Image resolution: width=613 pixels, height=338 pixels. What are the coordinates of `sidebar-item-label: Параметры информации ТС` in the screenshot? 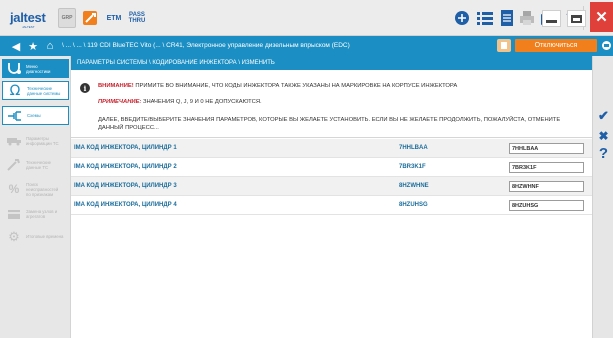 It's located at (42, 140).